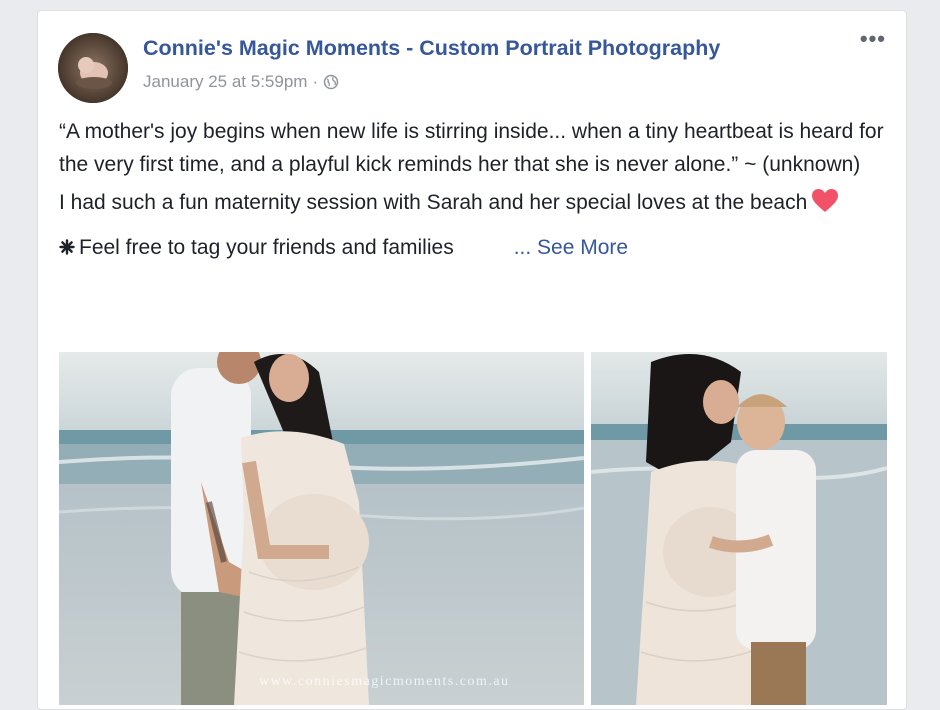 Image resolution: width=940 pixels, height=710 pixels. I want to click on asterisk-icon, so click(67, 249).